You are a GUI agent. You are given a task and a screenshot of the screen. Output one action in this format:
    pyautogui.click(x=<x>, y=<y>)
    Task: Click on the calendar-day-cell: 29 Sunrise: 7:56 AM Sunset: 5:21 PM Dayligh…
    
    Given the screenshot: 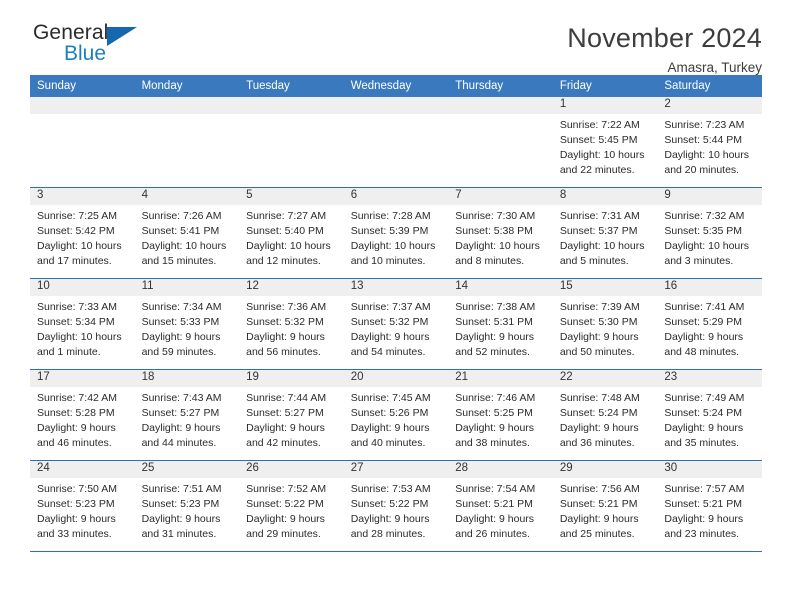 What is the action you would take?
    pyautogui.click(x=605, y=506)
    